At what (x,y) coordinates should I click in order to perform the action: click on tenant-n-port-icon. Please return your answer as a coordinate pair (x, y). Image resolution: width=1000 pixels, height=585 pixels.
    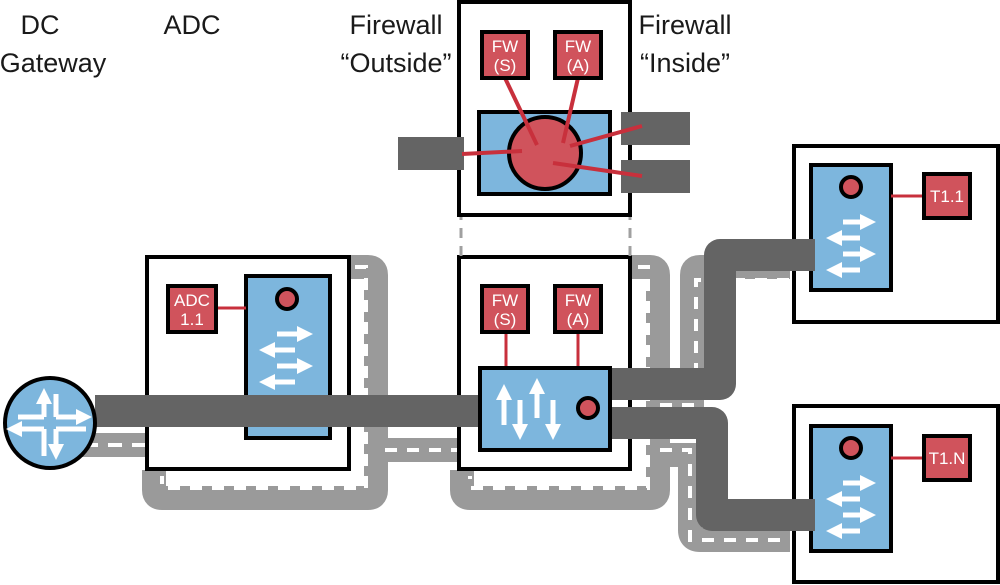
    Looking at the image, I should click on (851, 448).